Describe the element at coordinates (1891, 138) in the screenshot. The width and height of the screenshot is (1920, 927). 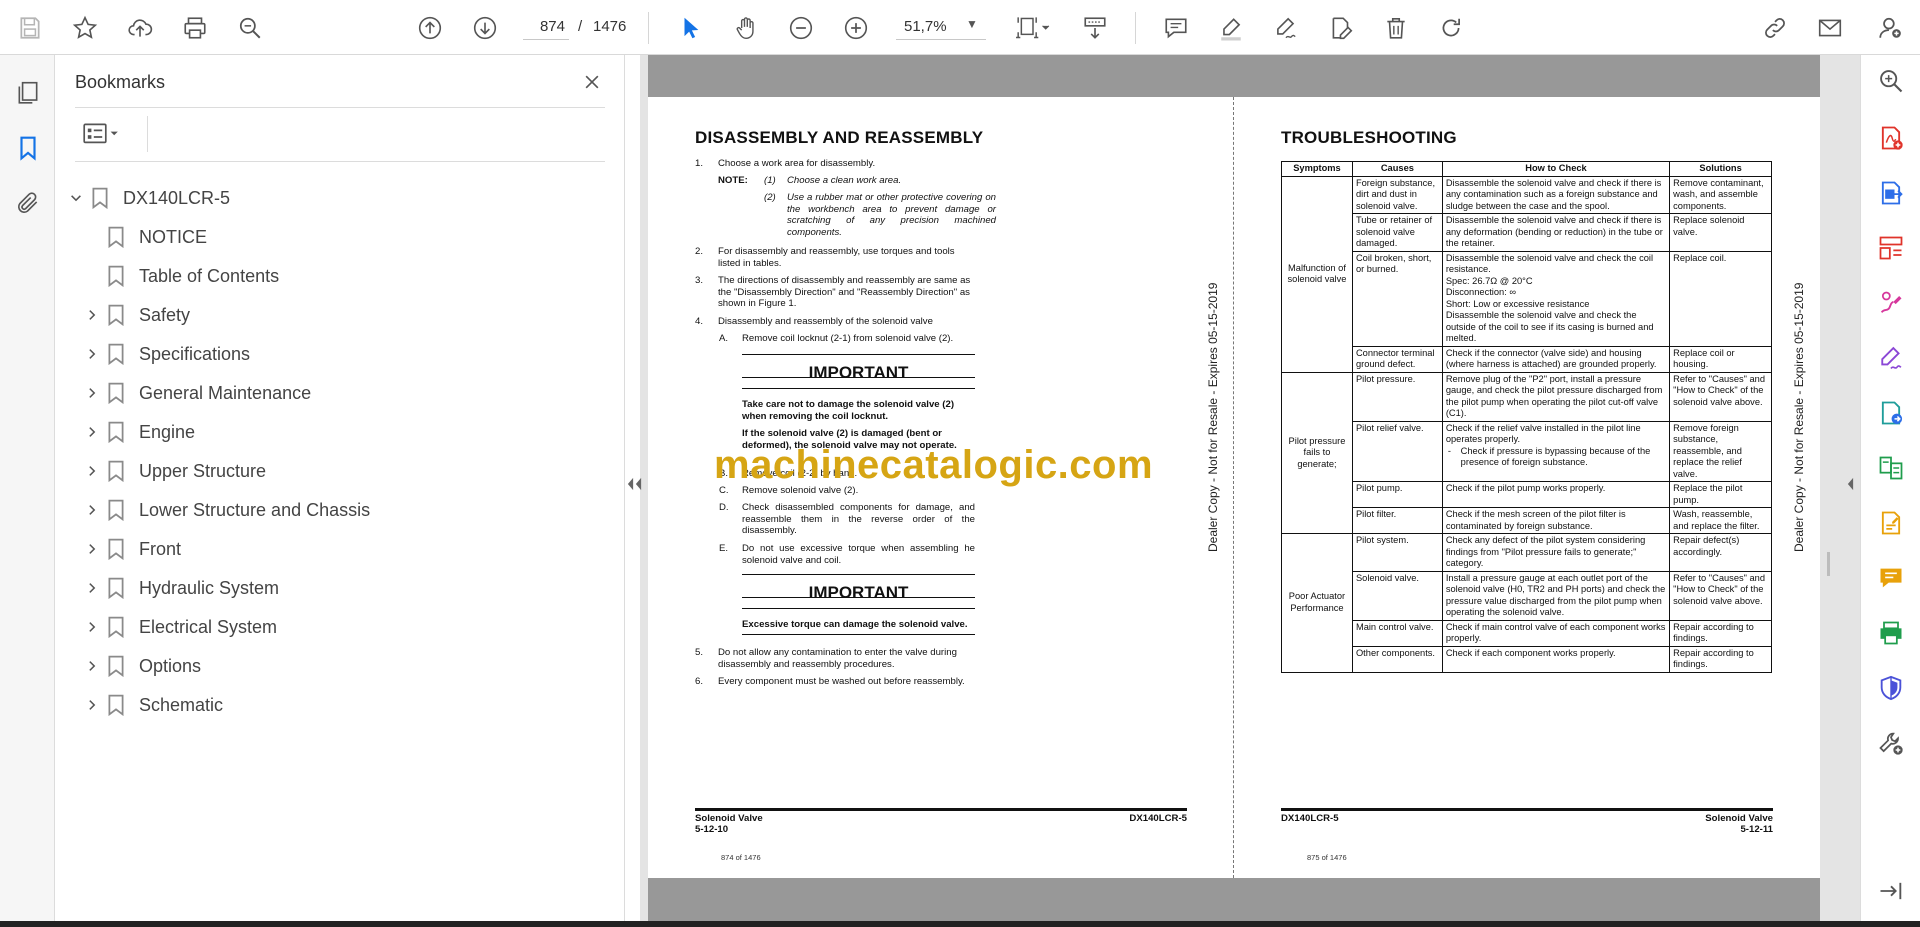
I see `create-pdf-icon` at that location.